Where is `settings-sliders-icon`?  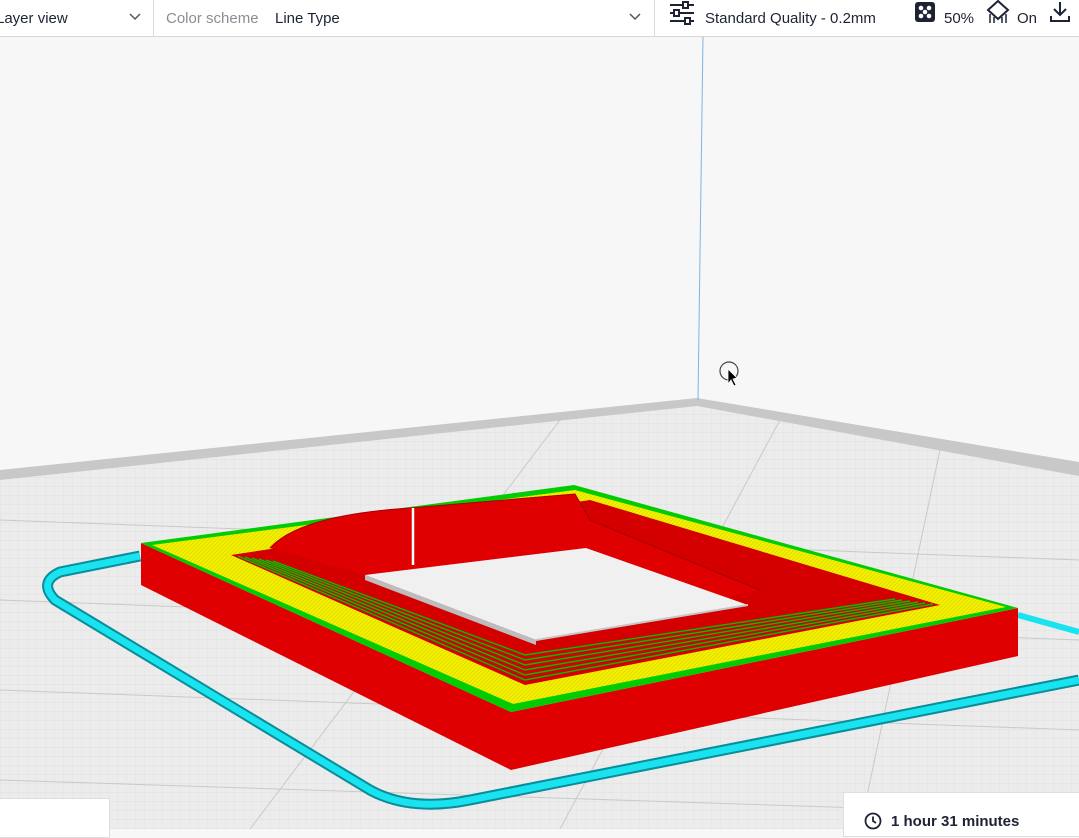 settings-sliders-icon is located at coordinates (682, 13).